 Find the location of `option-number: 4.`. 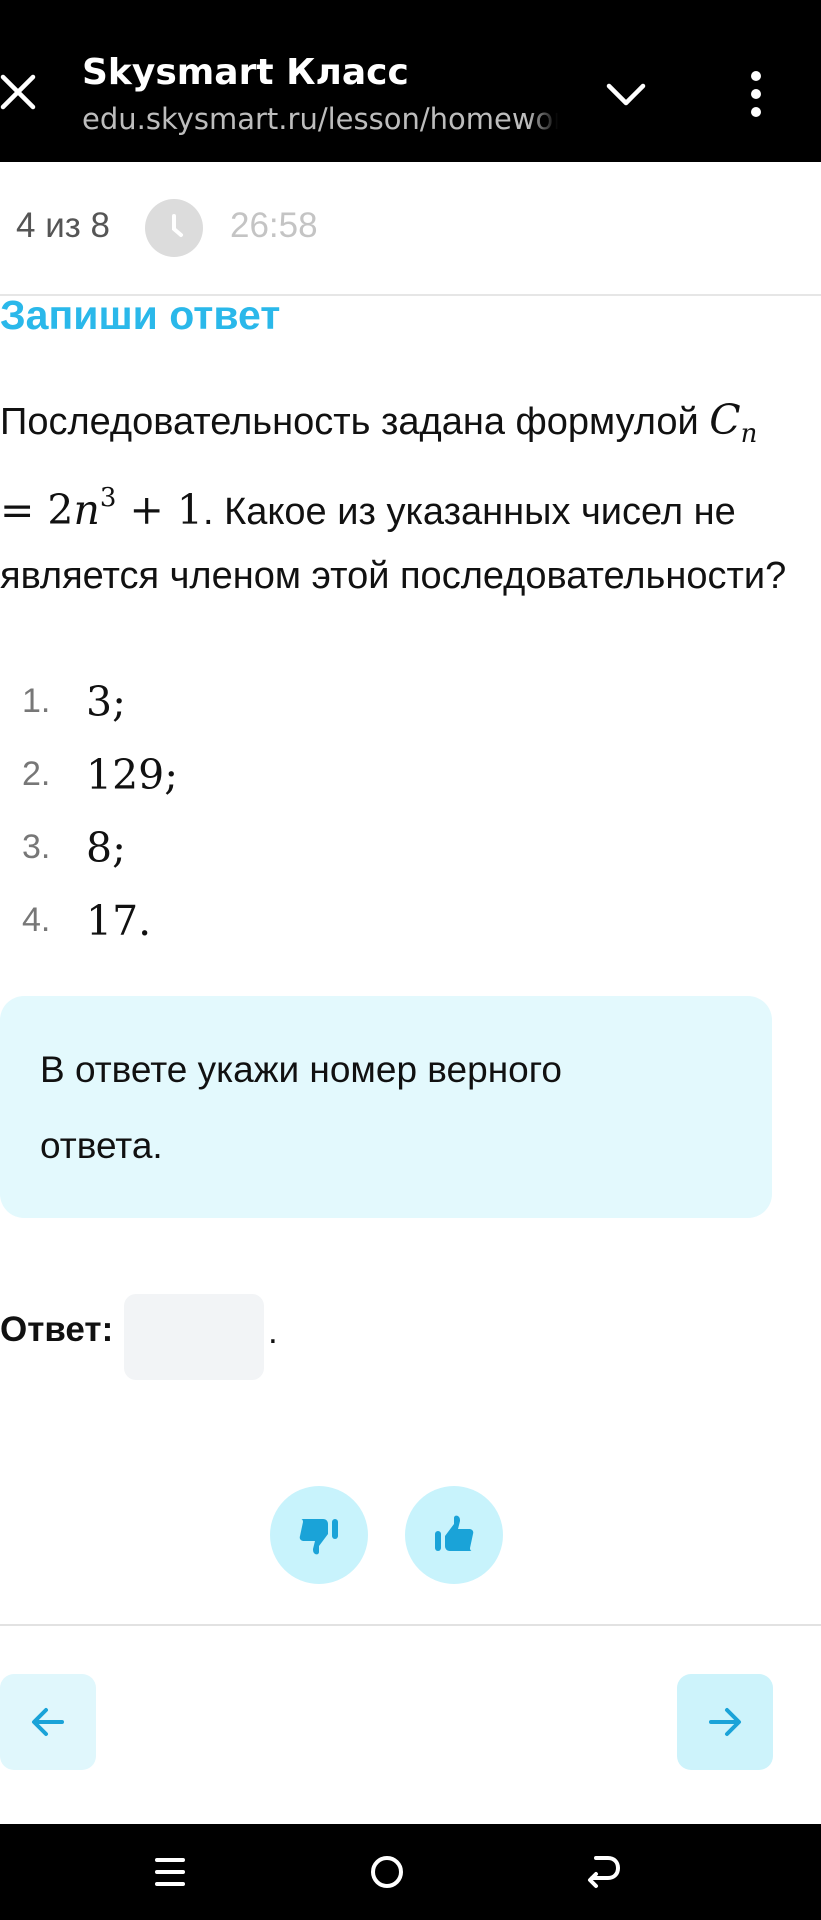

option-number: 4. is located at coordinates (36, 920).